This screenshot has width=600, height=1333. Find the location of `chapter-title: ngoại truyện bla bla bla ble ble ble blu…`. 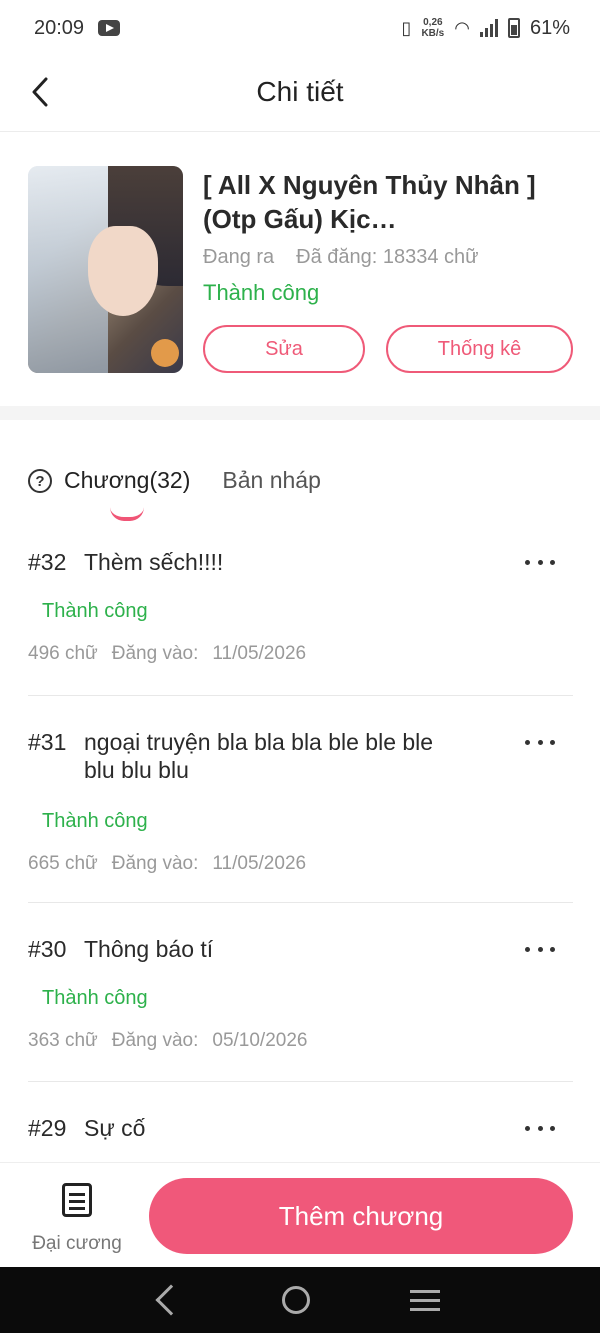

chapter-title: ngoại truyện bla bla bla ble ble ble blu… is located at coordinates (259, 756).